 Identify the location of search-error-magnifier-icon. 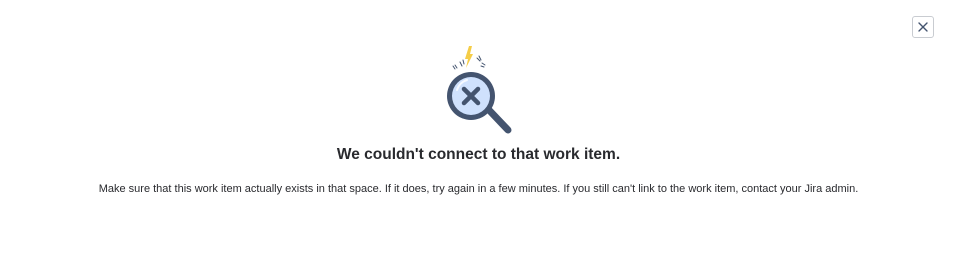
(477, 90).